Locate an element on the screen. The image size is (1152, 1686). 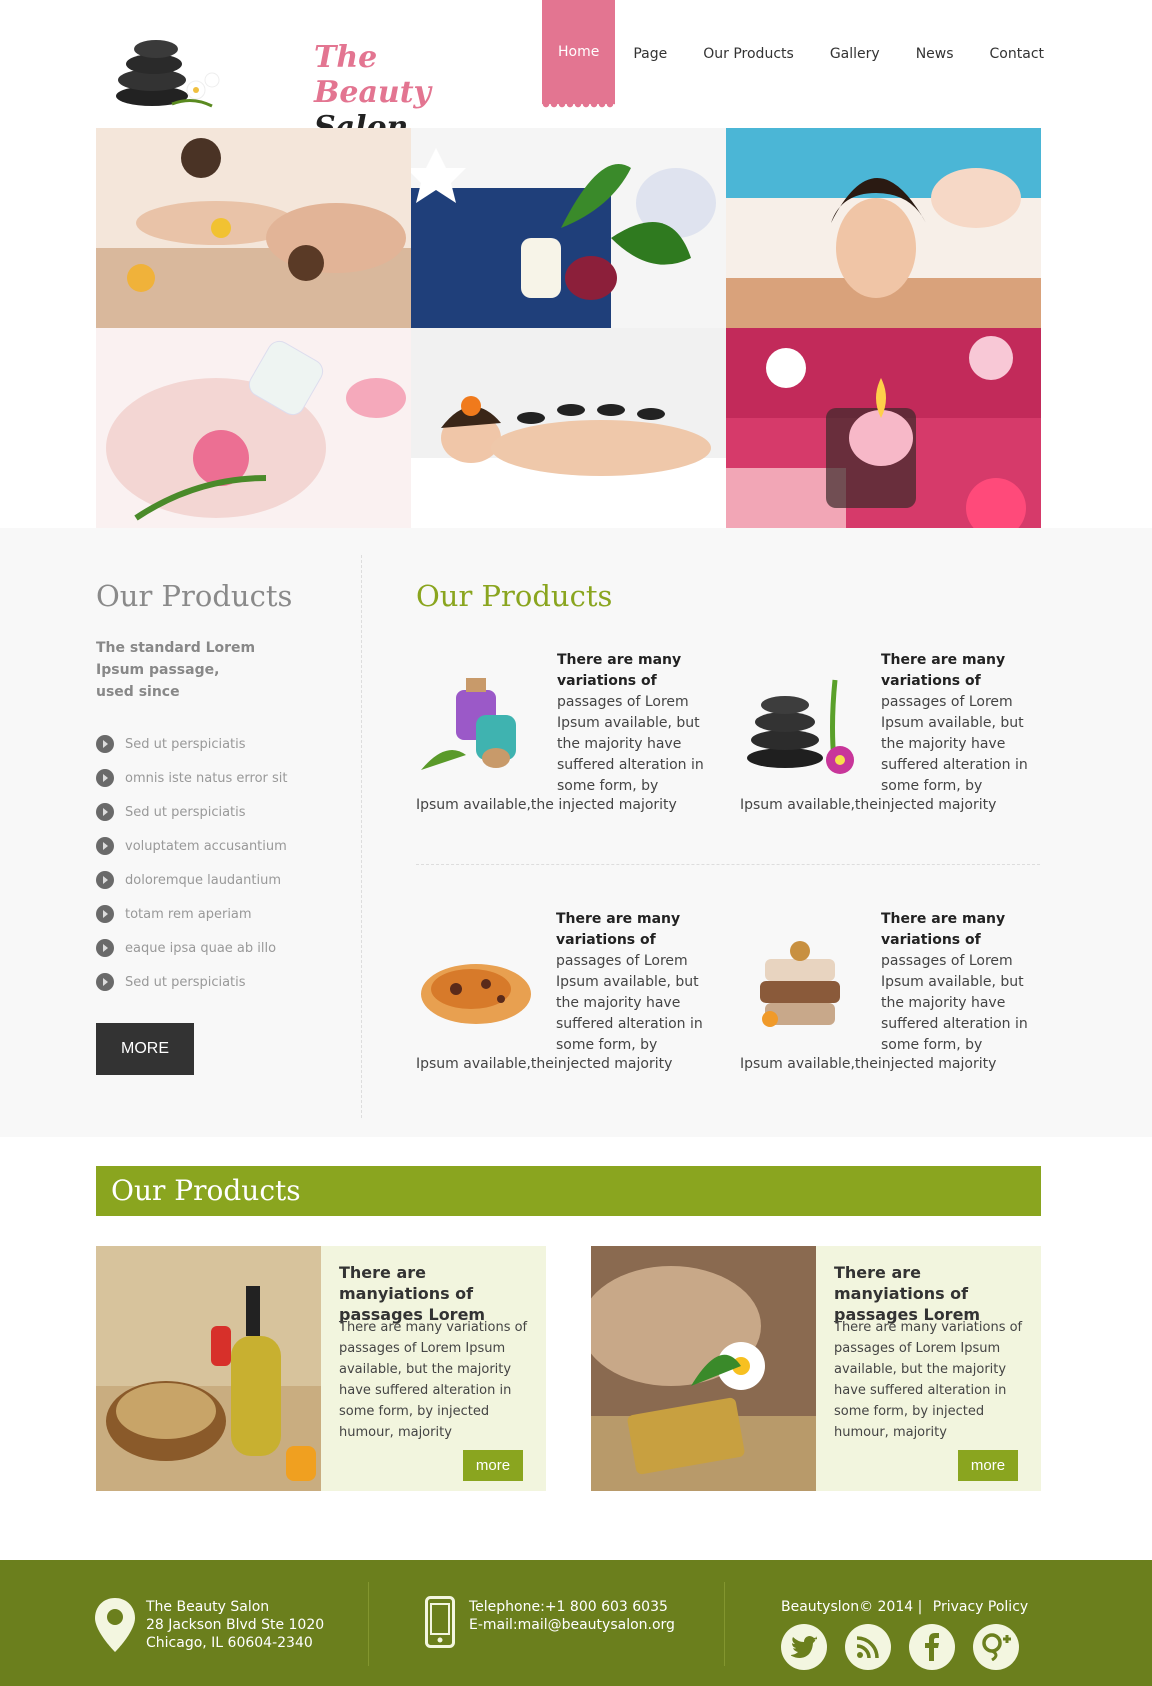
mobile-phone-icon is located at coordinates (440, 1622).